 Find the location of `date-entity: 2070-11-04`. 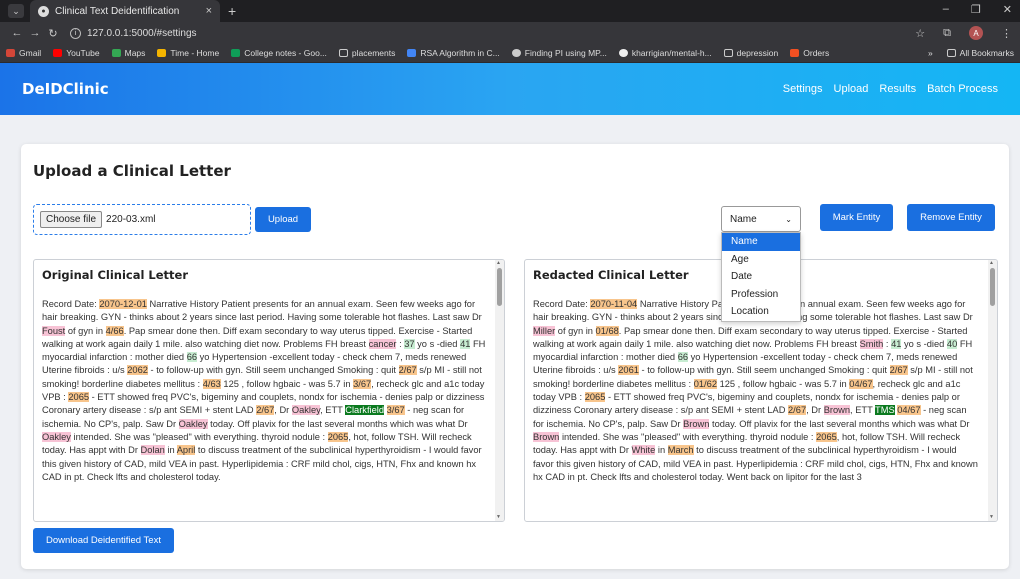

date-entity: 2070-11-04 is located at coordinates (614, 304).